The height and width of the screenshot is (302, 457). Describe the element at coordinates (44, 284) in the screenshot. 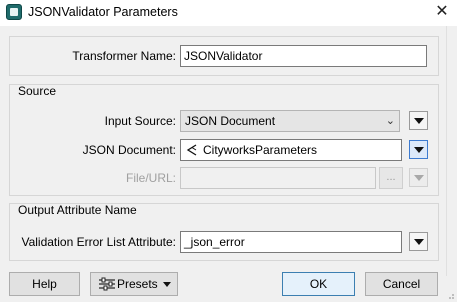

I see `help-button: Help` at that location.